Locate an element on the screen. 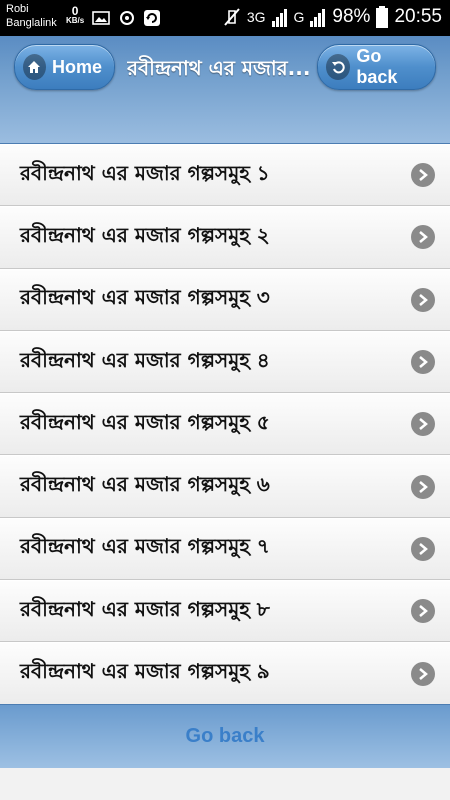 The image size is (450, 800). list-item-label: রবীন্দ্রনাথ এর মজার গল্পসমুহ ৩ is located at coordinates (145, 297).